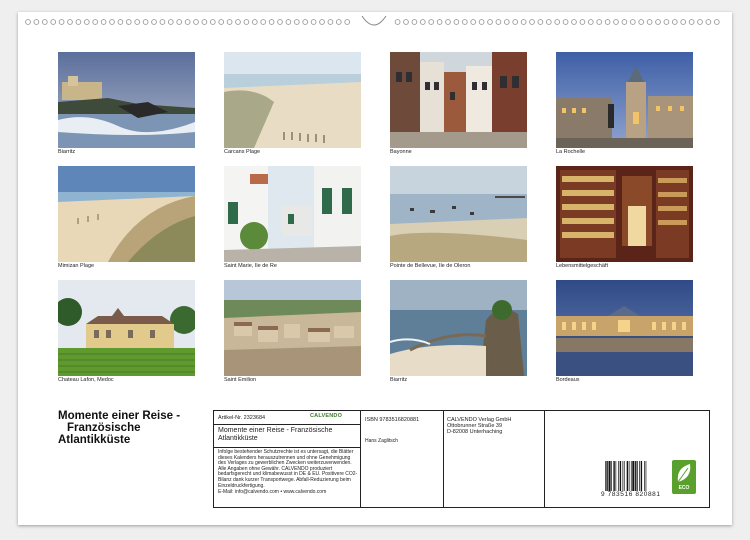  Describe the element at coordinates (126, 214) in the screenshot. I see `photo-mimizan-plage` at that location.